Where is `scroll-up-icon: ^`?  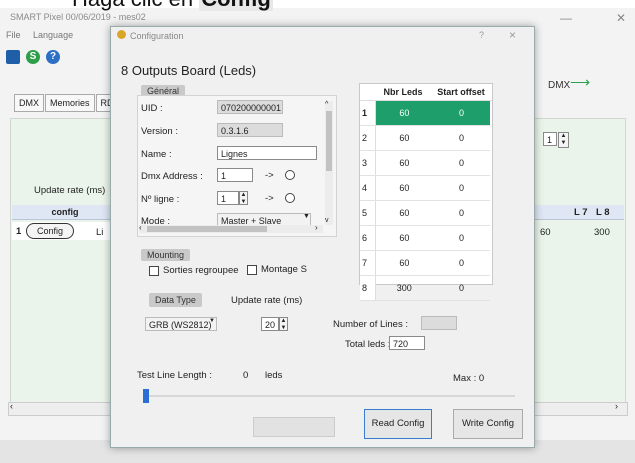
scroll-up-icon: ^ is located at coordinates (326, 104).